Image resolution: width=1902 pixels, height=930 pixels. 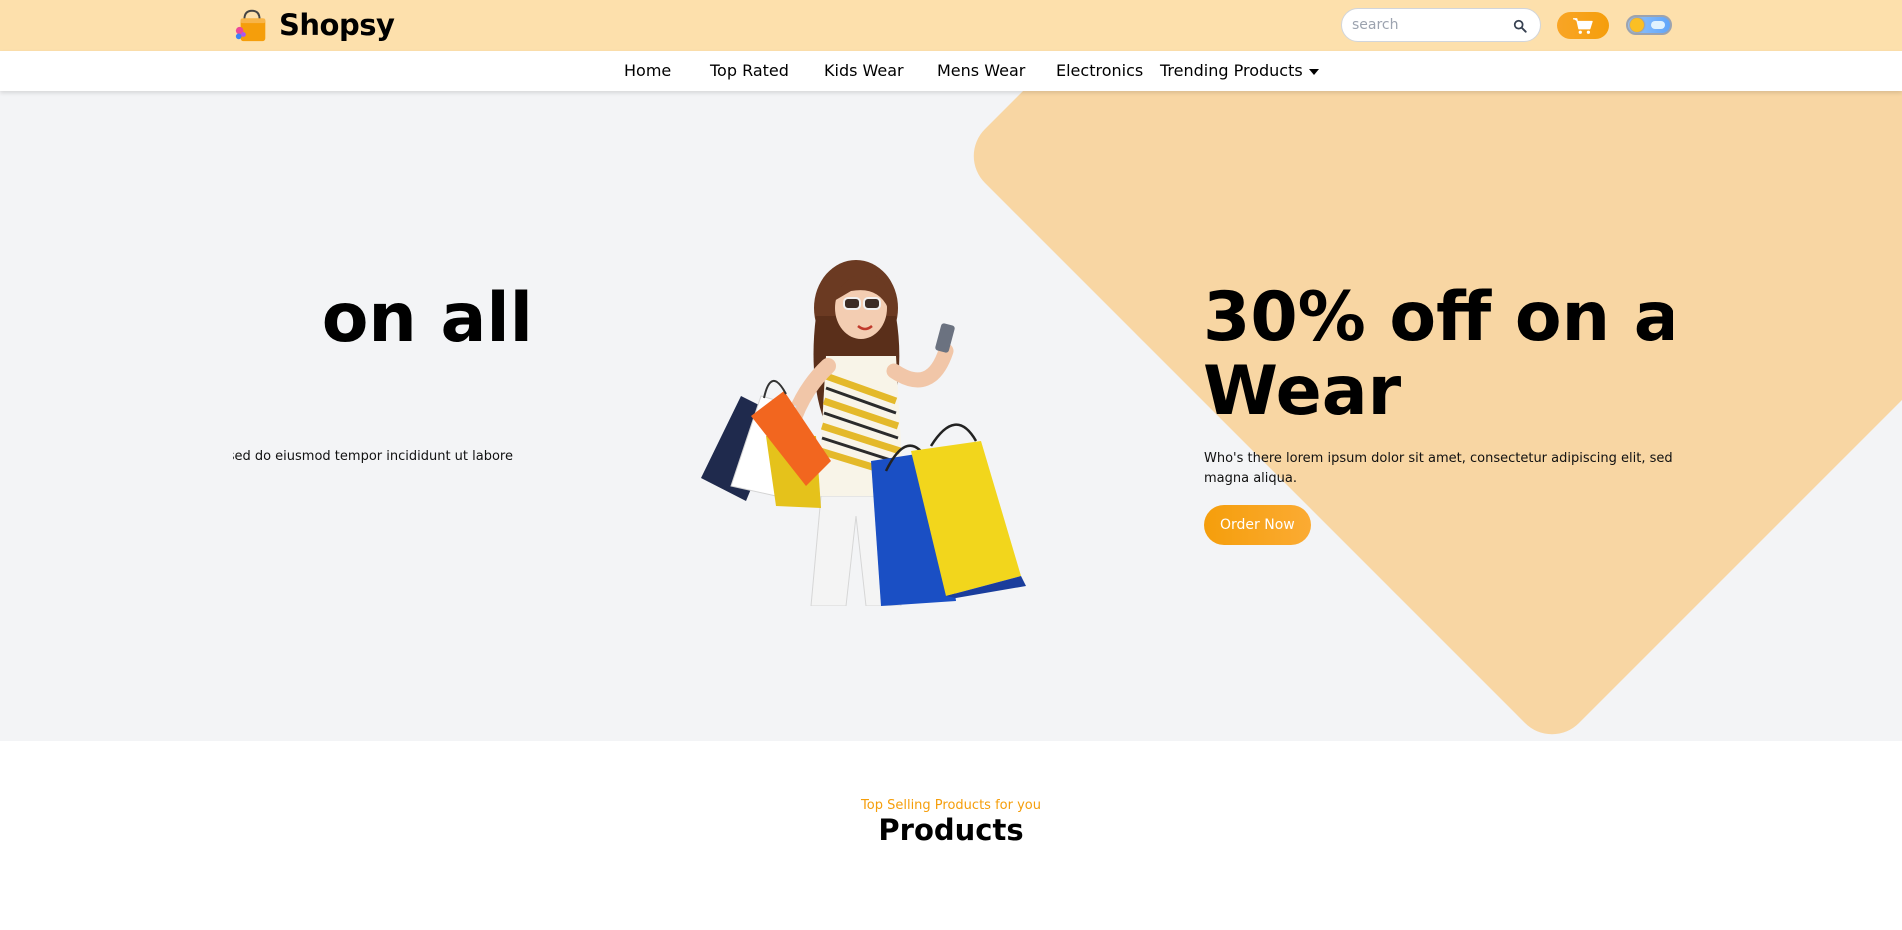 I want to click on nav-item-mens-wear: Mens Wear, so click(x=981, y=71).